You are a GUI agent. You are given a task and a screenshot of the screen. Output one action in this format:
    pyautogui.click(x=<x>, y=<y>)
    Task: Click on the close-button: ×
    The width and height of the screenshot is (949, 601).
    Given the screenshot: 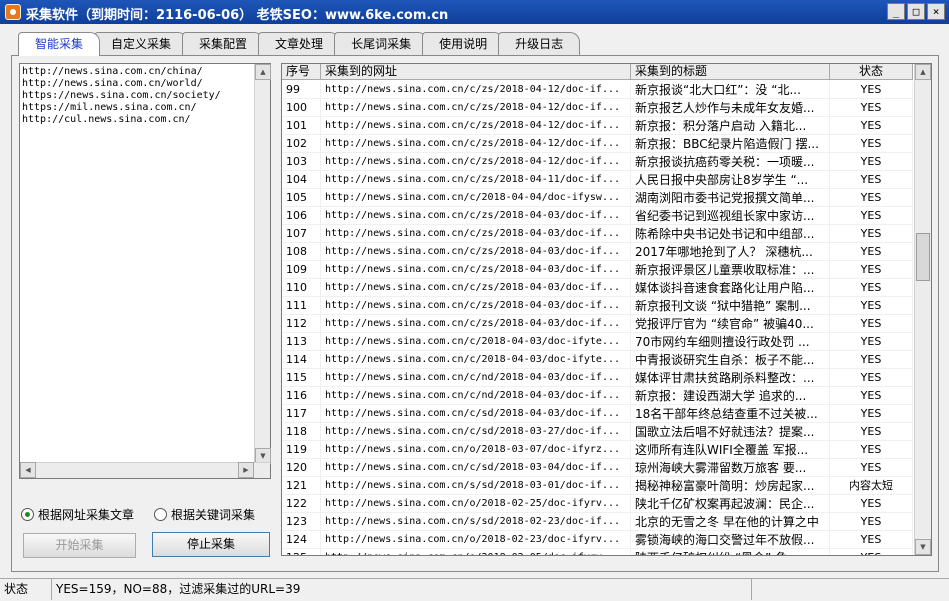 What is the action you would take?
    pyautogui.click(x=936, y=11)
    